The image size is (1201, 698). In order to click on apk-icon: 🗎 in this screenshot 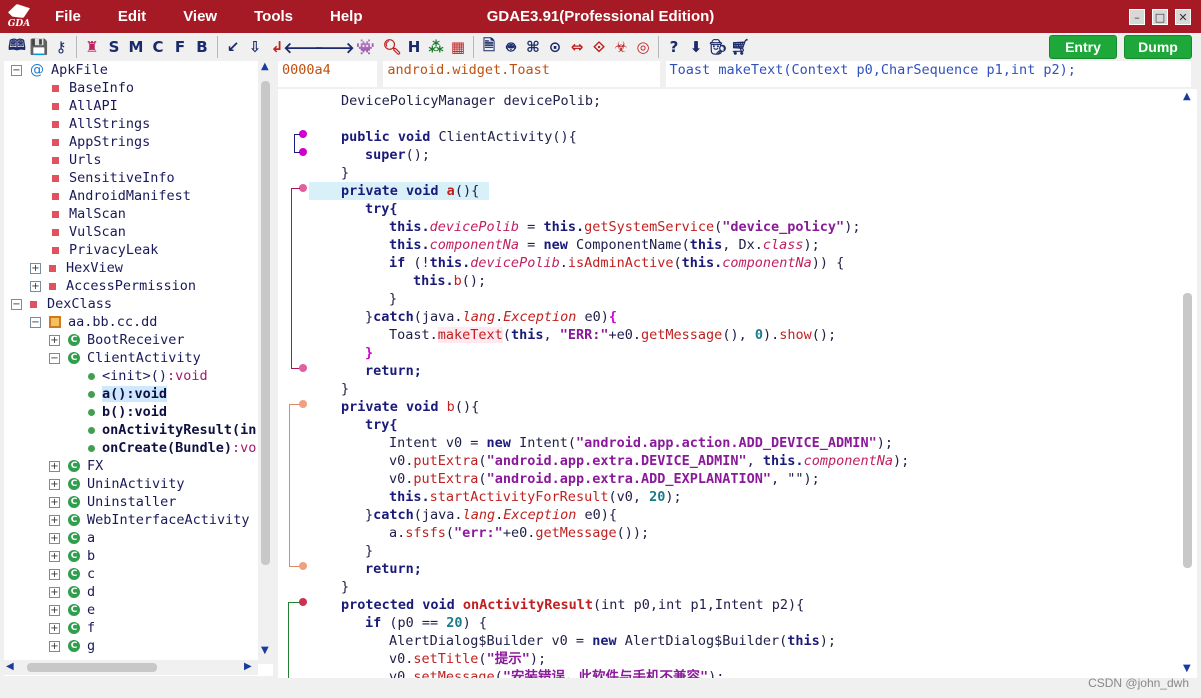, I will do `click(489, 47)`.